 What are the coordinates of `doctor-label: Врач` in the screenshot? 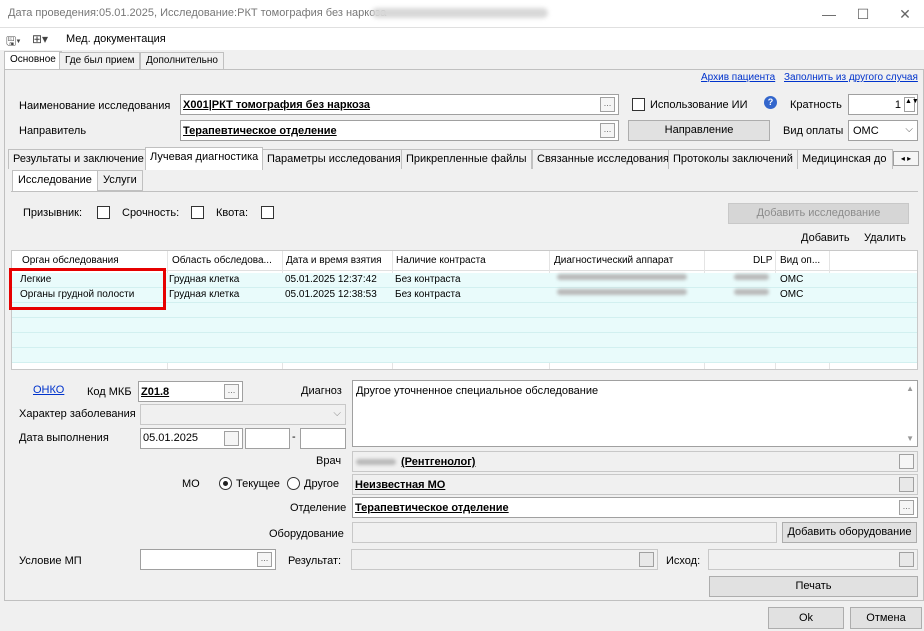 It's located at (329, 461).